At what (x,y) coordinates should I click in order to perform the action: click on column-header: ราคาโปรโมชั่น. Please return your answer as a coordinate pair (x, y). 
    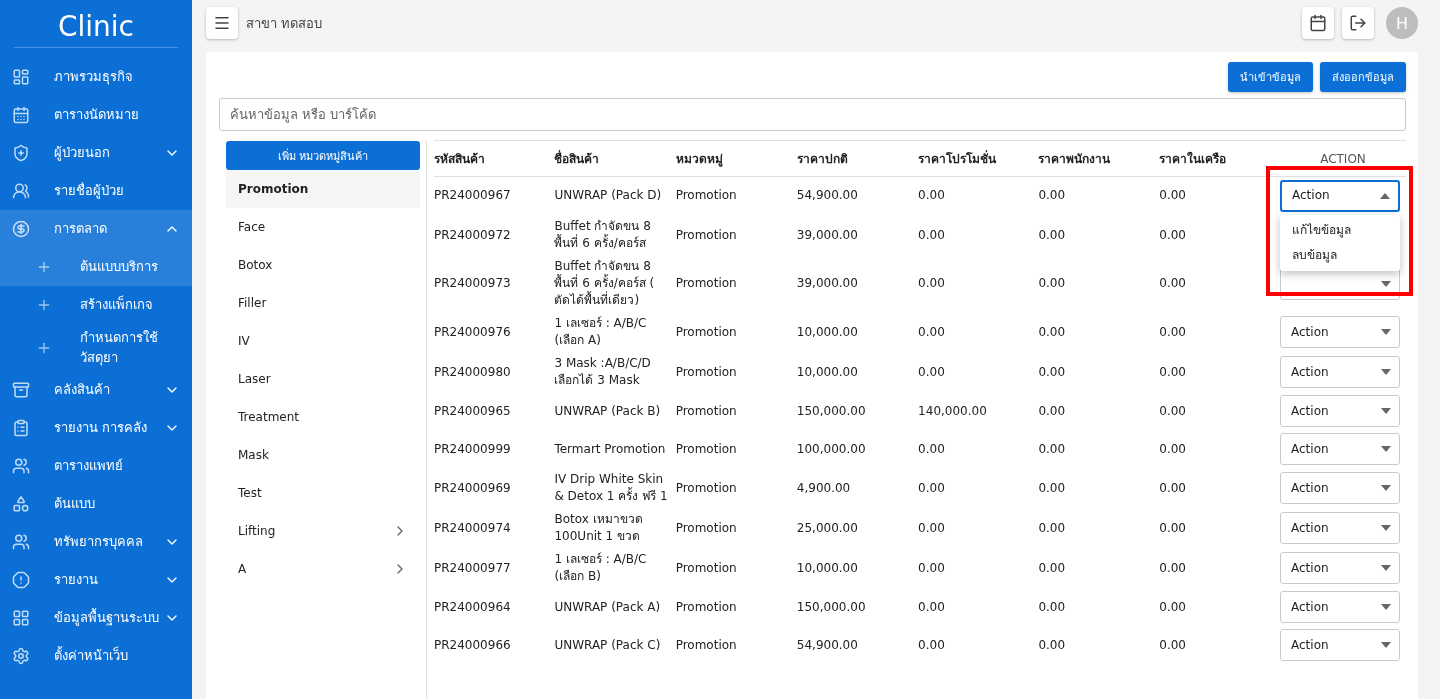
    Looking at the image, I should click on (978, 158).